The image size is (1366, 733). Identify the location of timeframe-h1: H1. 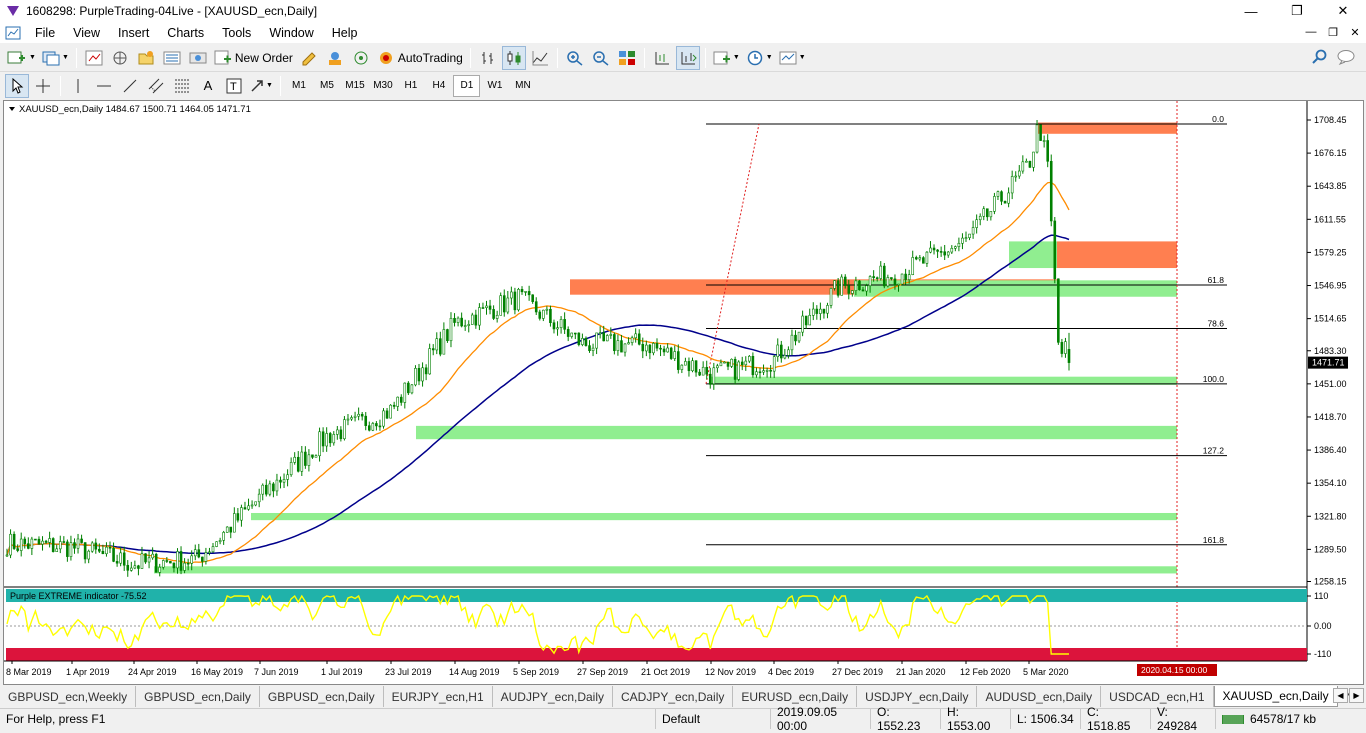
(410, 86).